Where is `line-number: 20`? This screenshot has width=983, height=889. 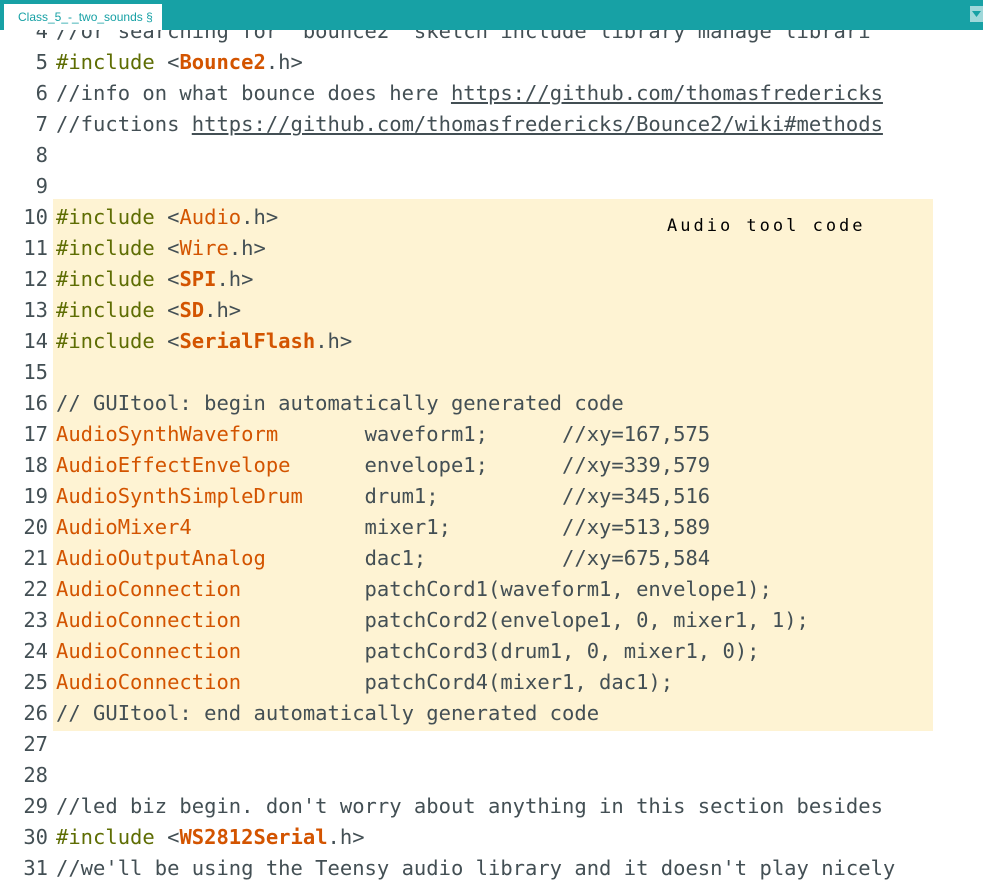
line-number: 20 is located at coordinates (35, 527).